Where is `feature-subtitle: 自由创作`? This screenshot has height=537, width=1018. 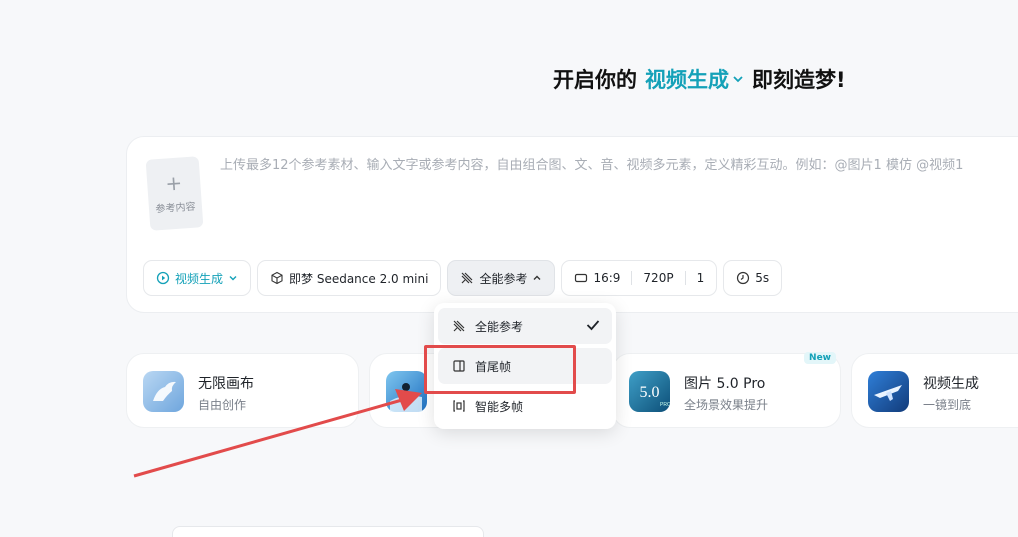
feature-subtitle: 自由创作 is located at coordinates (222, 405).